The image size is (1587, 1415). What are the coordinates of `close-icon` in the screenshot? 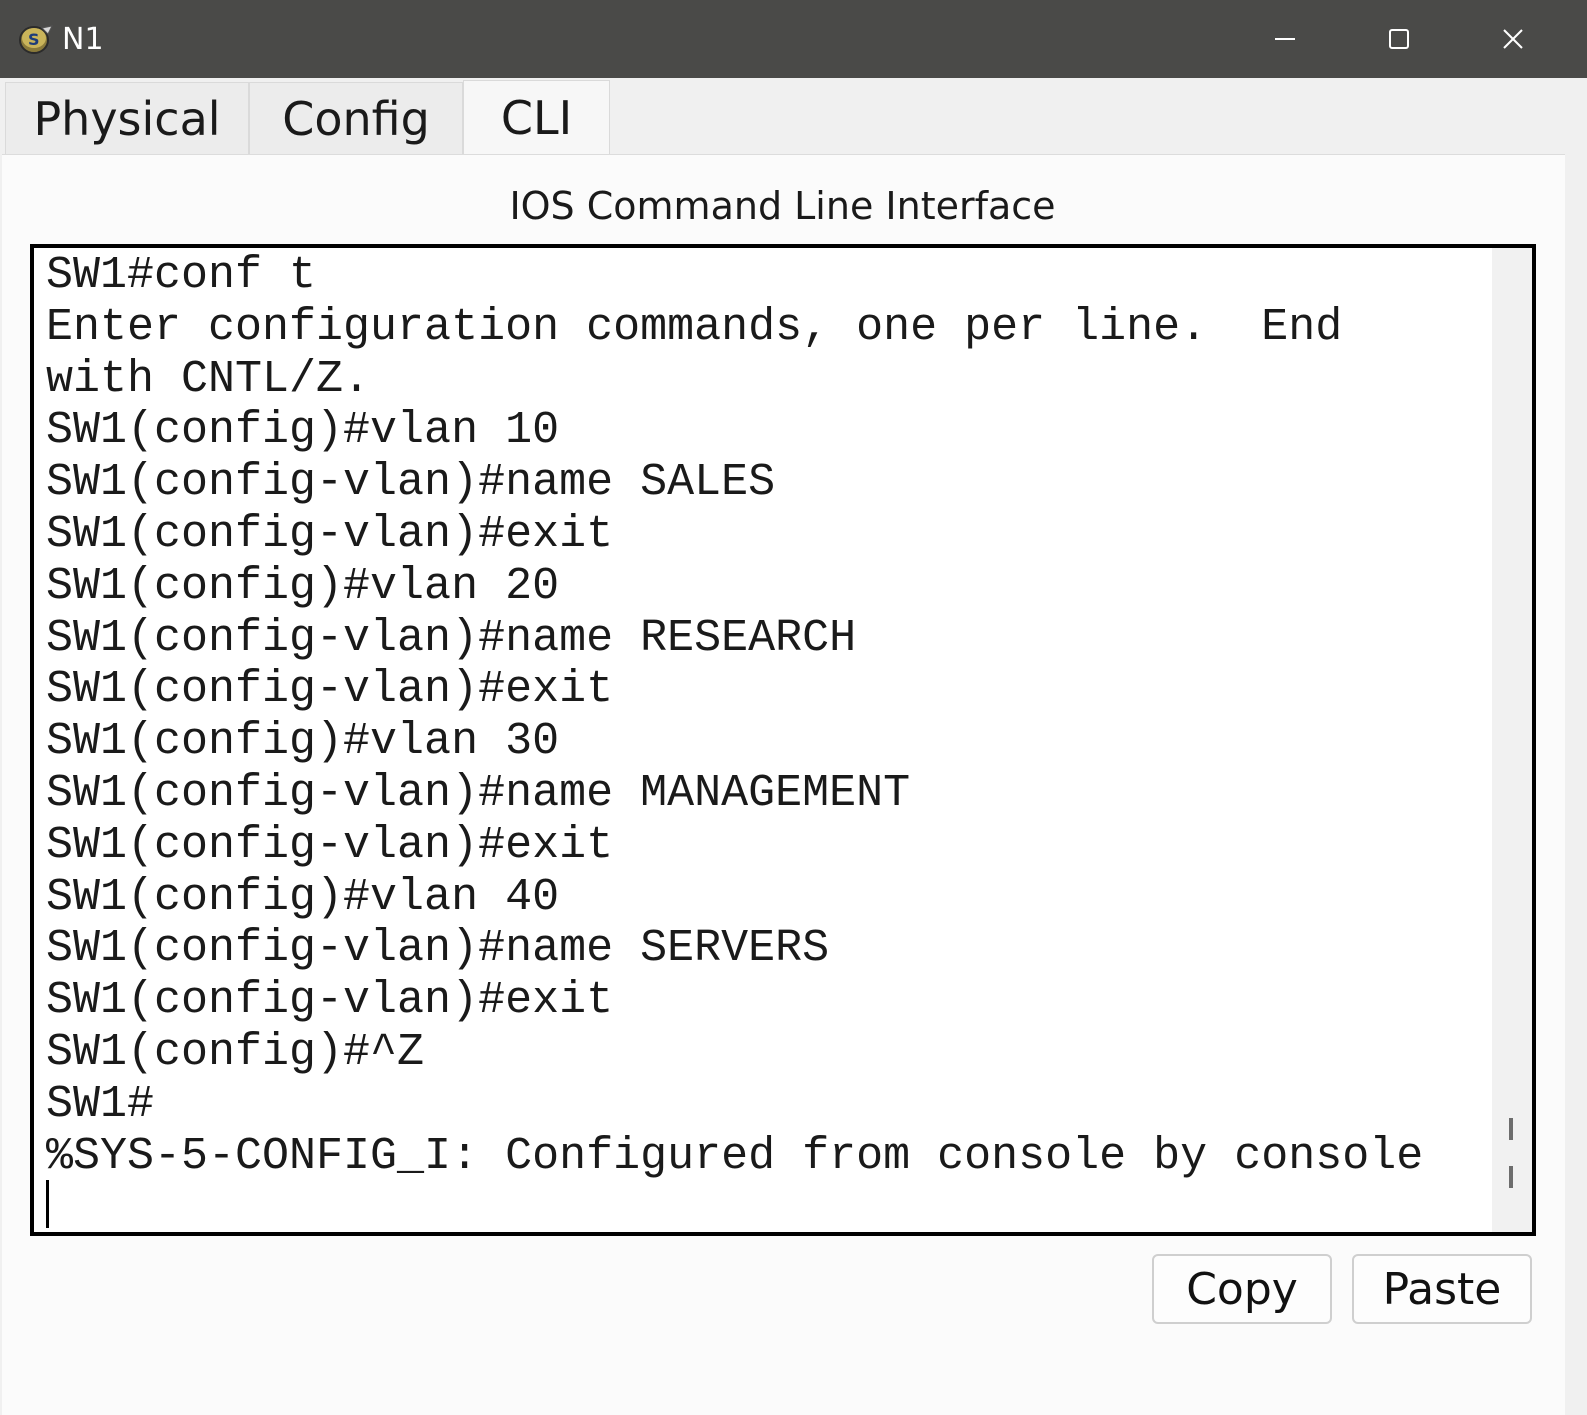 It's located at (1513, 39).